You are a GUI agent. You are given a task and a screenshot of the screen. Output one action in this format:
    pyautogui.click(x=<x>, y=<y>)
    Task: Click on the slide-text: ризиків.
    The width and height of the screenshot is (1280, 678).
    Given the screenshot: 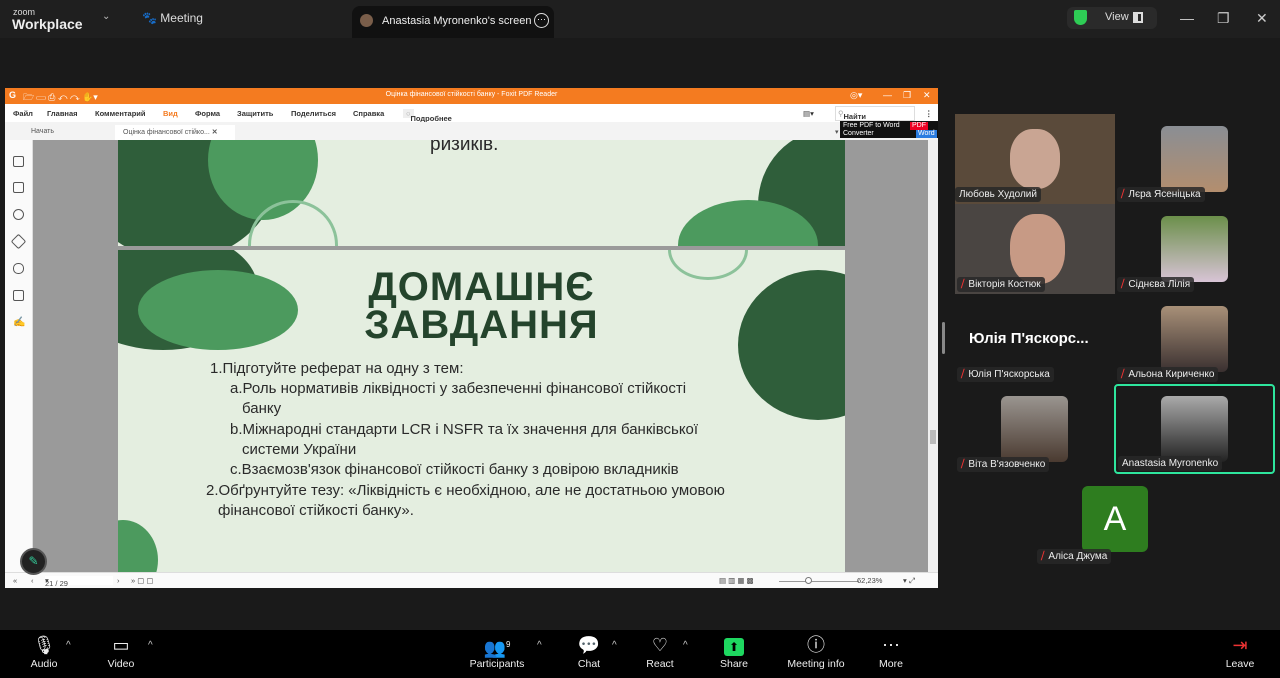 What is the action you would take?
    pyautogui.click(x=464, y=147)
    